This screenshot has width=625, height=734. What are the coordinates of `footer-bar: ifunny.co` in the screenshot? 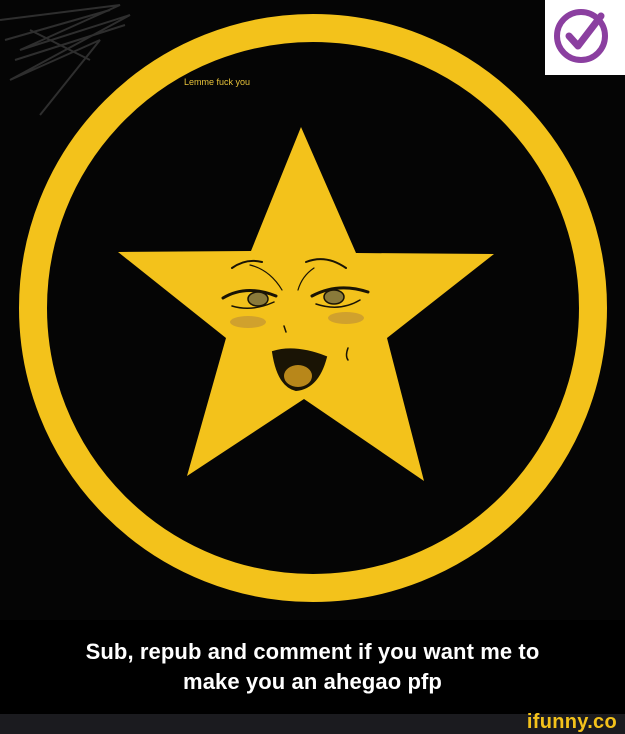 It's located at (312, 722).